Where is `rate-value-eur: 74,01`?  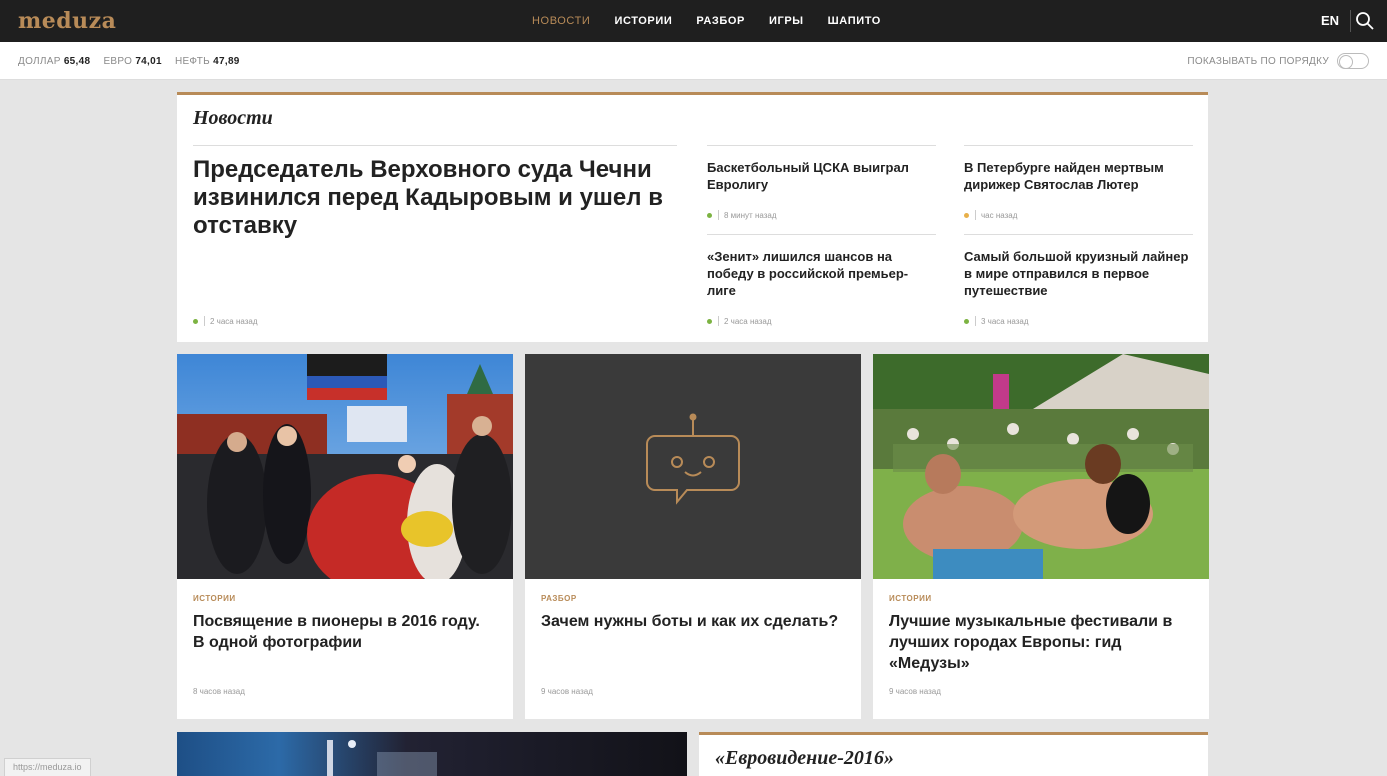
rate-value-eur: 74,01 is located at coordinates (148, 61).